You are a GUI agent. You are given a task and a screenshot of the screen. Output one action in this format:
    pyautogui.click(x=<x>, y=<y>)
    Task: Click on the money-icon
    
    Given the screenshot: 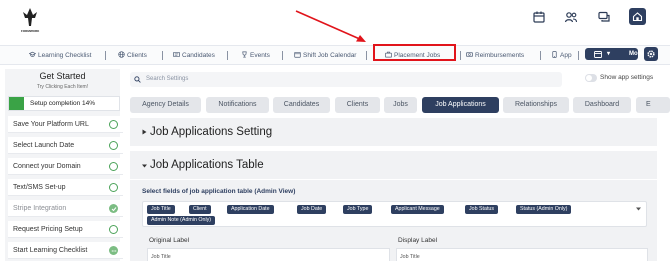 What is the action you would take?
    pyautogui.click(x=469, y=54)
    